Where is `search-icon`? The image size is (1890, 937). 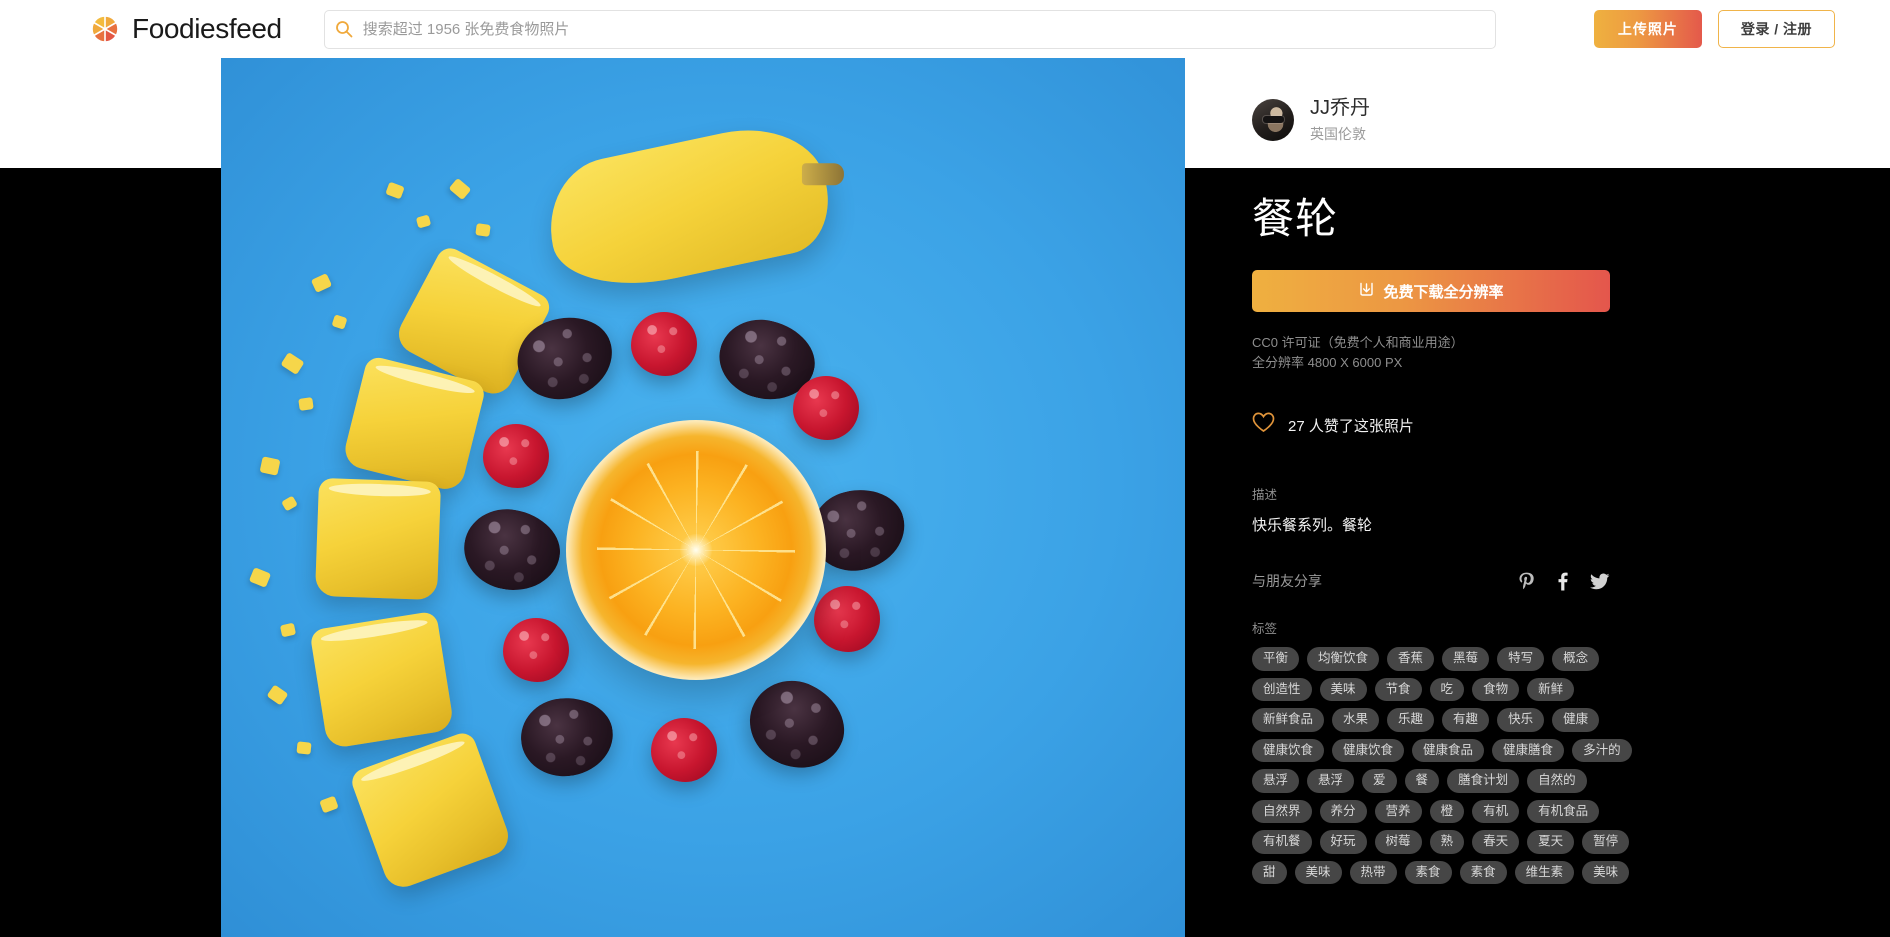
search-icon is located at coordinates (344, 29).